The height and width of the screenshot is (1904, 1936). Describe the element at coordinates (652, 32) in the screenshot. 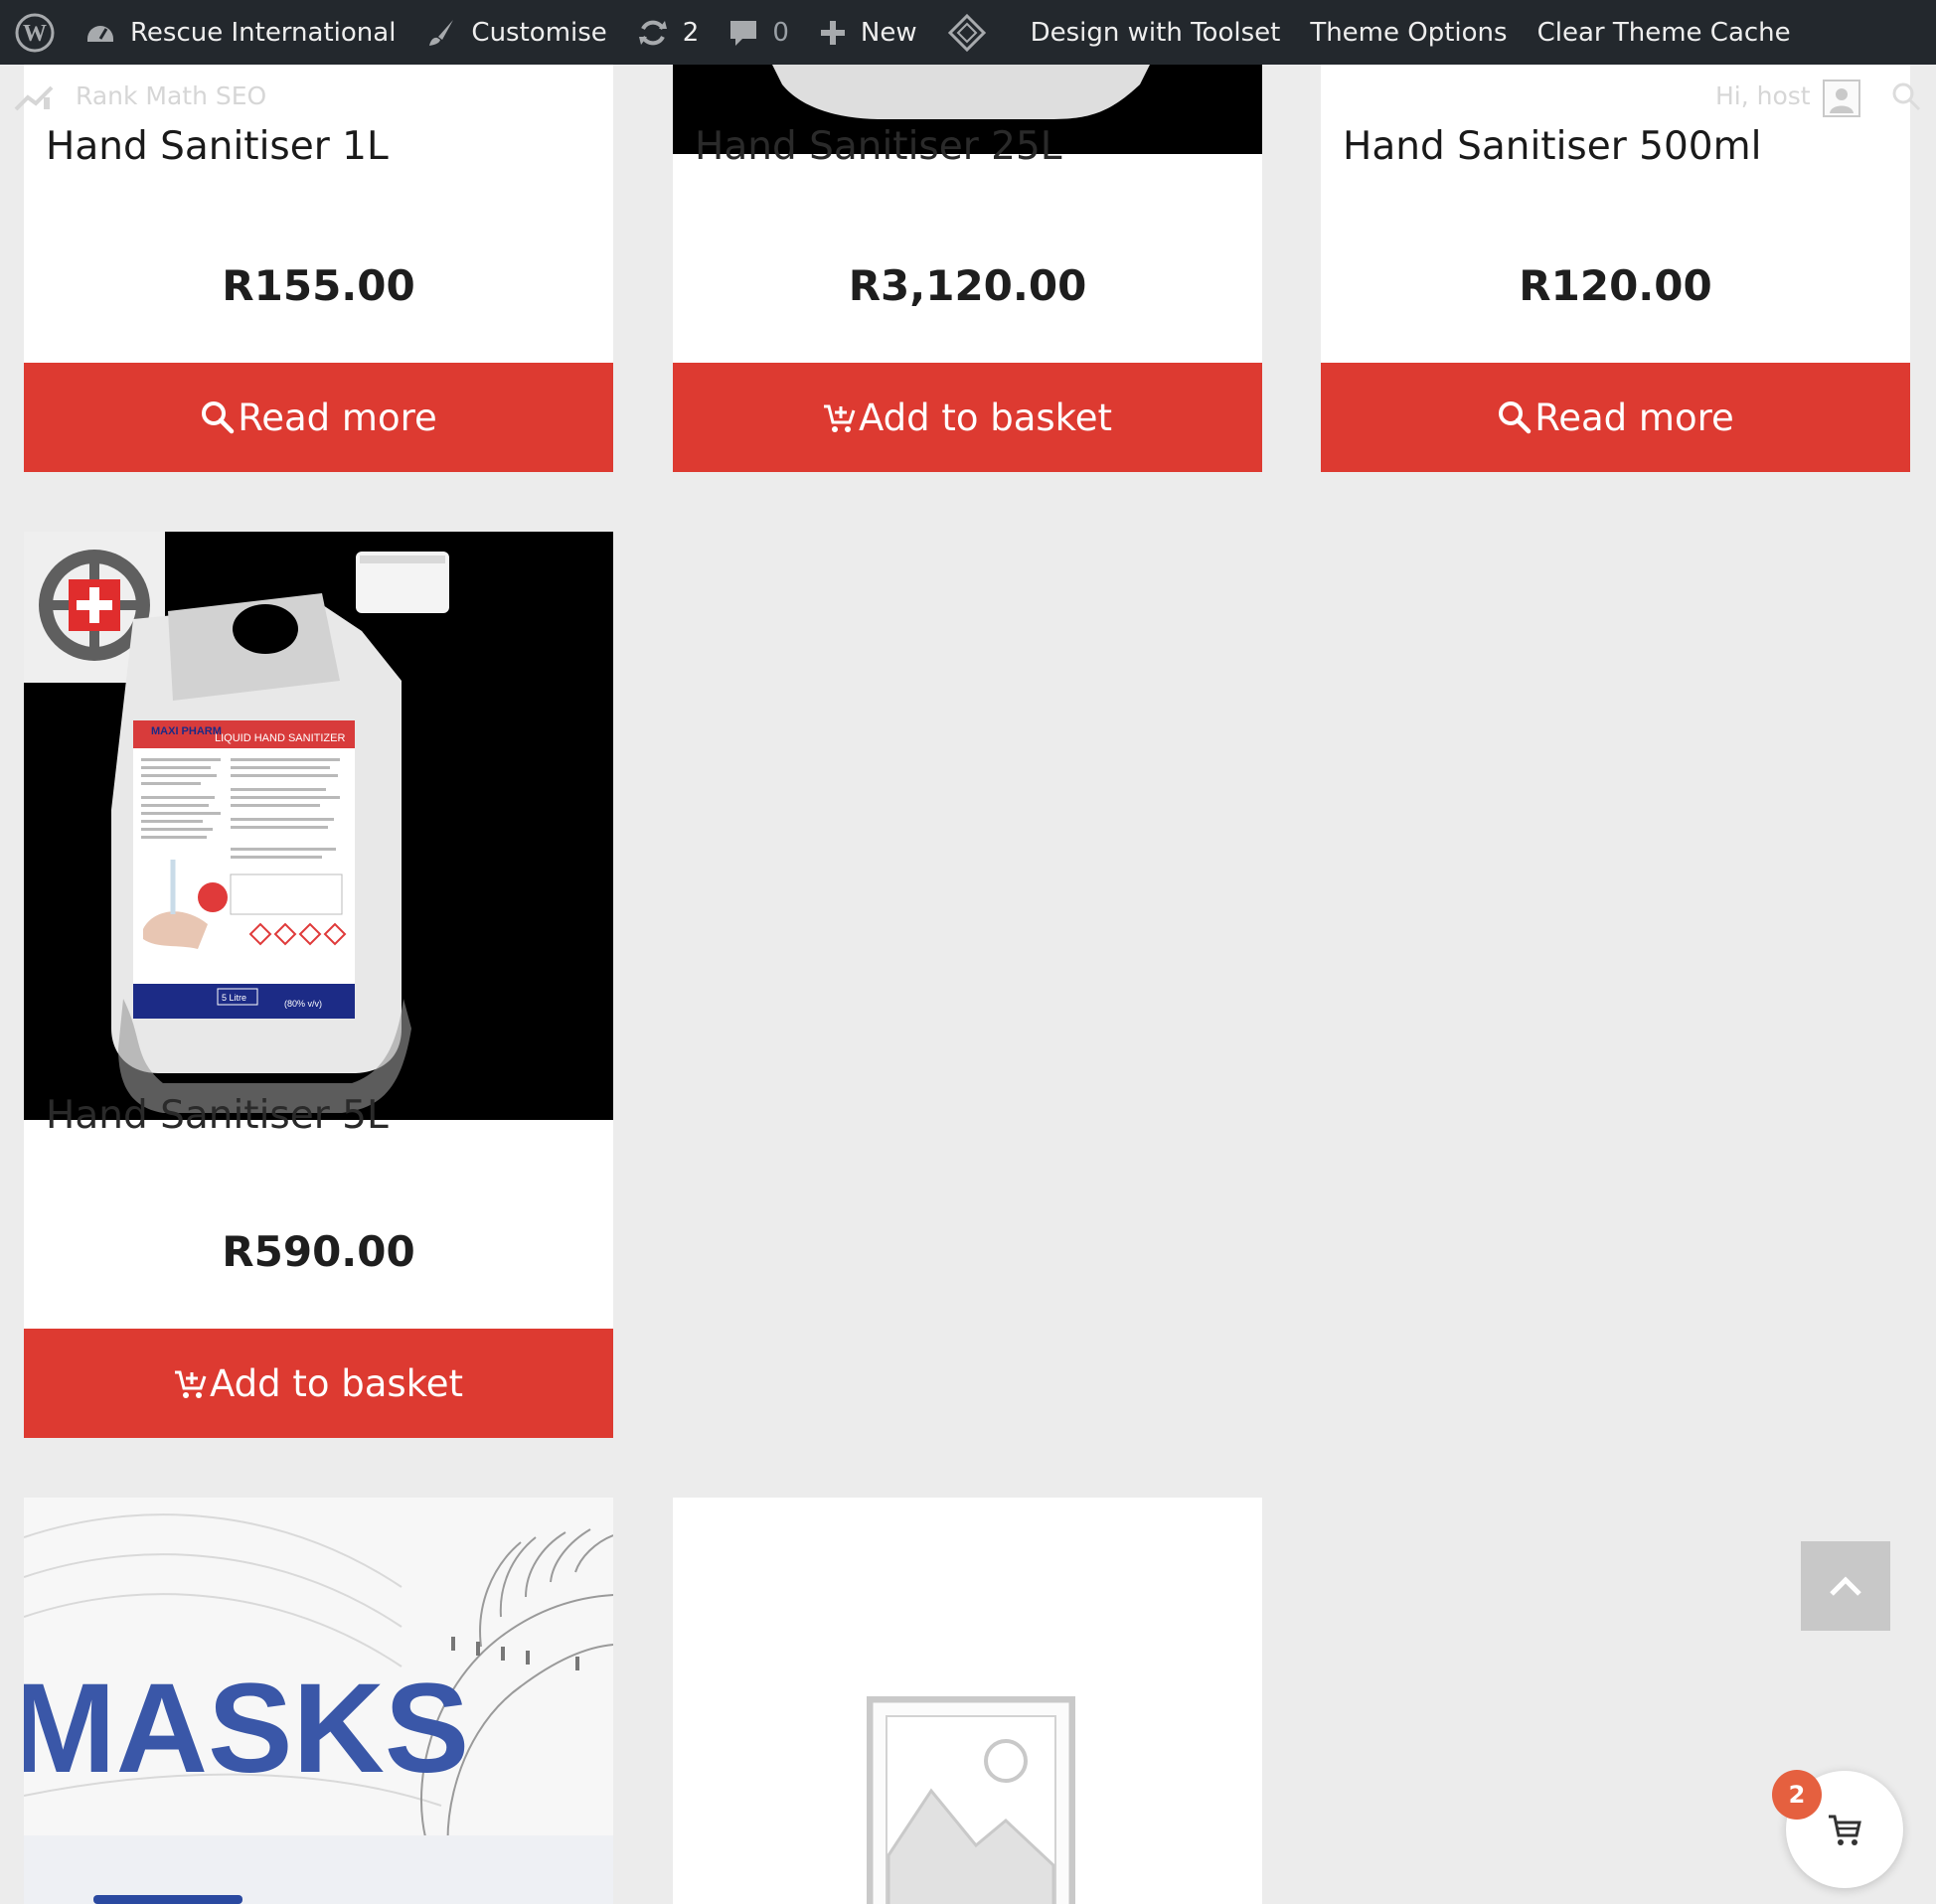

I see `refresh-icon` at that location.